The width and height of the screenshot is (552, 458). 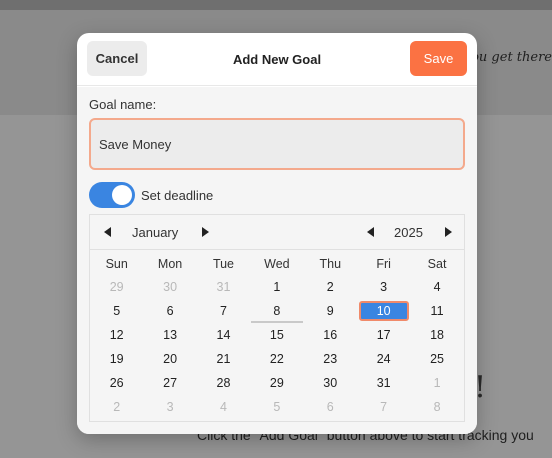 I want to click on calendar-day-label: 17, so click(x=383, y=335).